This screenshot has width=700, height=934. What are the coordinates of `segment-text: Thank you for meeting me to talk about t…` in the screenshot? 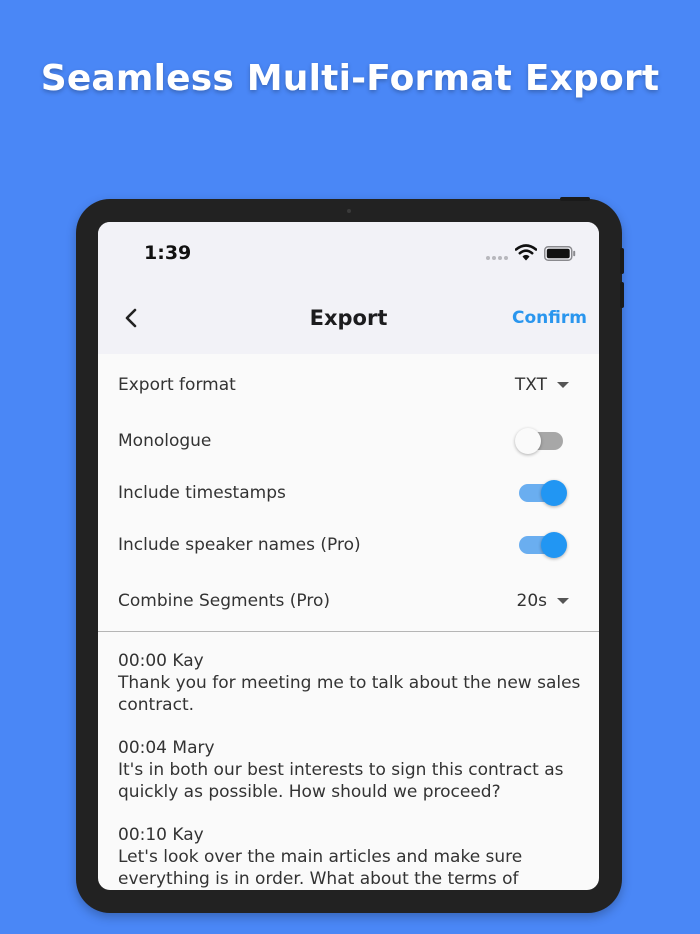 It's located at (349, 694).